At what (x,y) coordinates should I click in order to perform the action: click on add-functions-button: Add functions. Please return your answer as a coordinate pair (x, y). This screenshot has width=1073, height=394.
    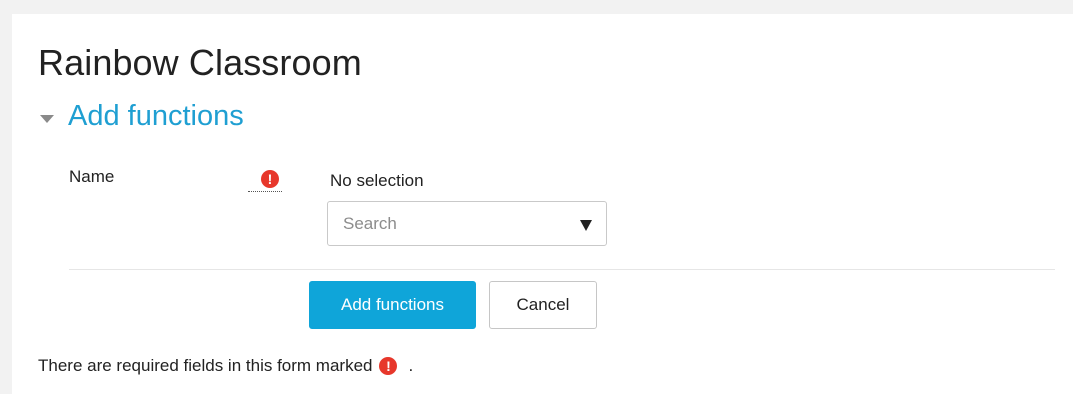
    Looking at the image, I should click on (392, 305).